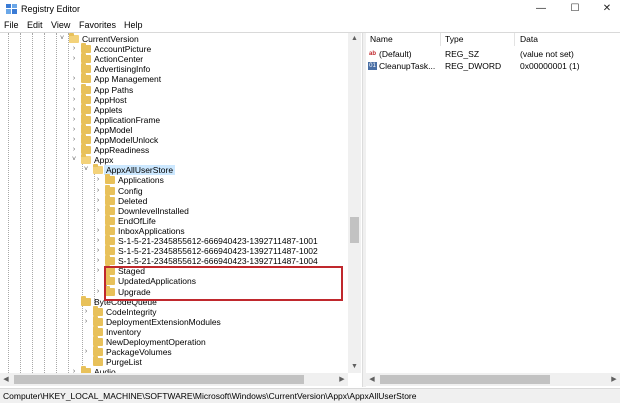 The width and height of the screenshot is (620, 403). Describe the element at coordinates (354, 367) in the screenshot. I see `scroll-down-arrow-icon: ▼` at that location.